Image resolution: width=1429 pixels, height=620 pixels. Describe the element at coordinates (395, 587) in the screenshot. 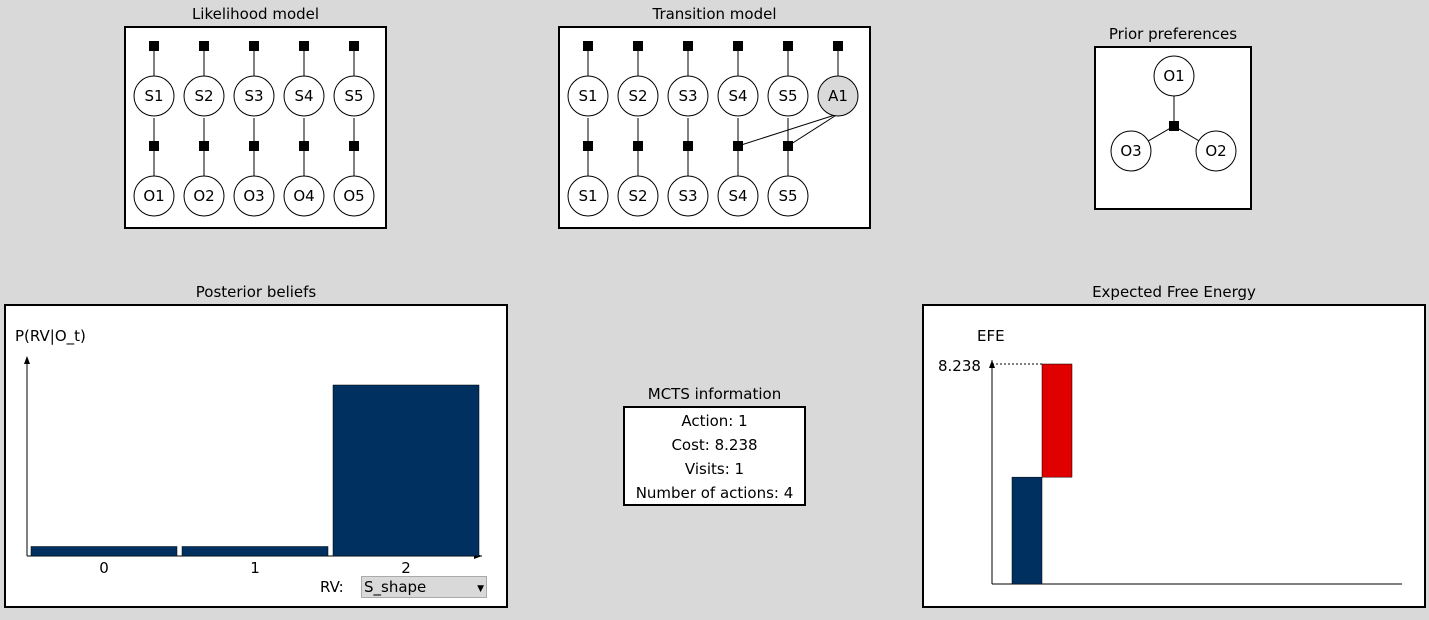

I see `rv-select-value: S_shape` at that location.